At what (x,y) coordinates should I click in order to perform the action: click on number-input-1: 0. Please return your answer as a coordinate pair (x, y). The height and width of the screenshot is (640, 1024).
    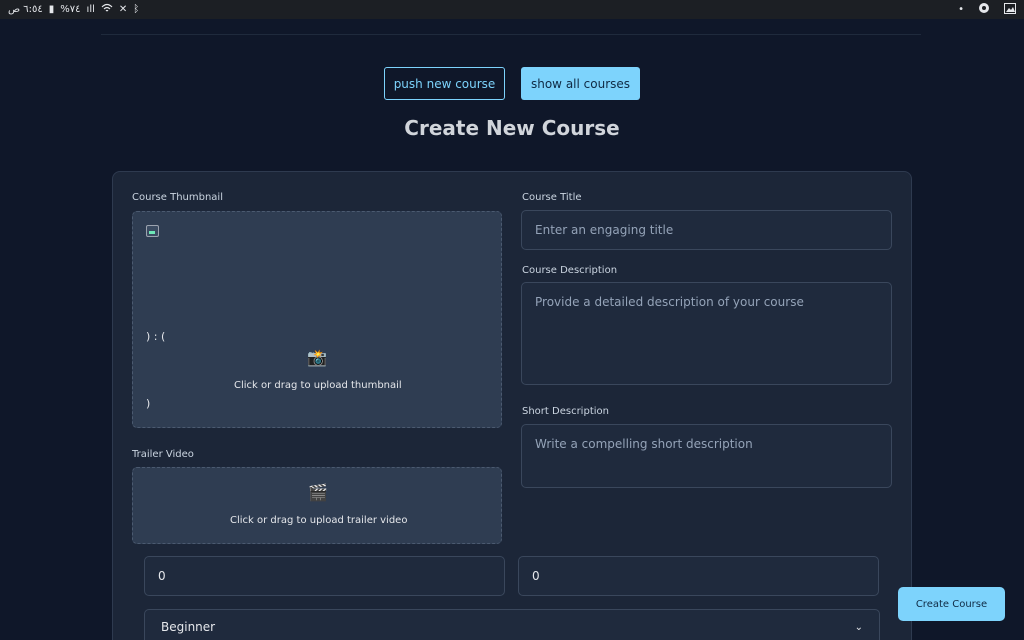
    Looking at the image, I should click on (324, 576).